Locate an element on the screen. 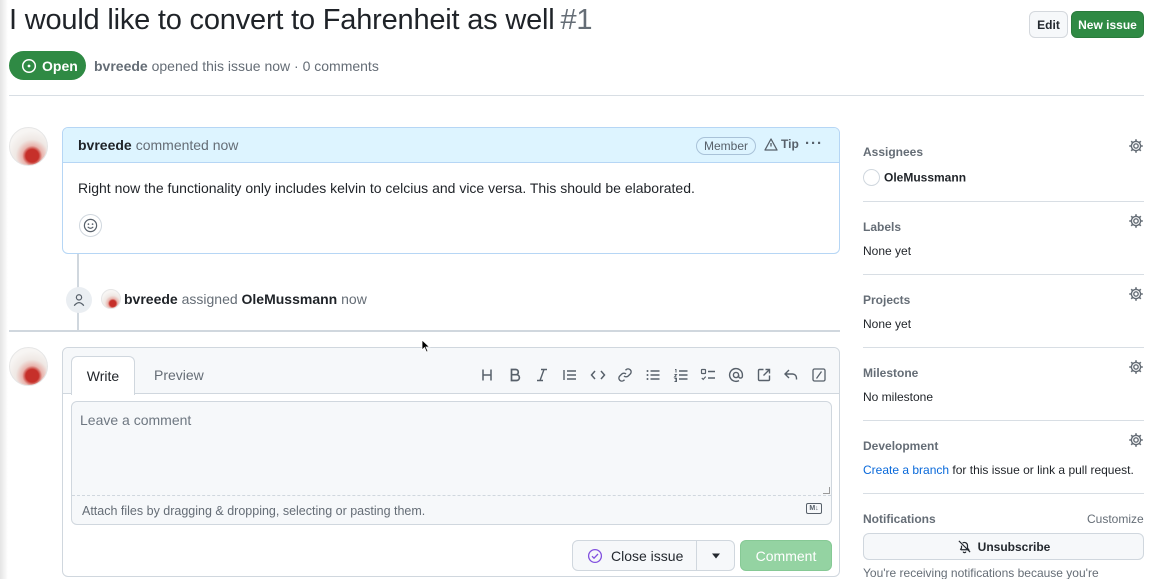 The image size is (1152, 579). add-reaction-button is located at coordinates (90, 225).